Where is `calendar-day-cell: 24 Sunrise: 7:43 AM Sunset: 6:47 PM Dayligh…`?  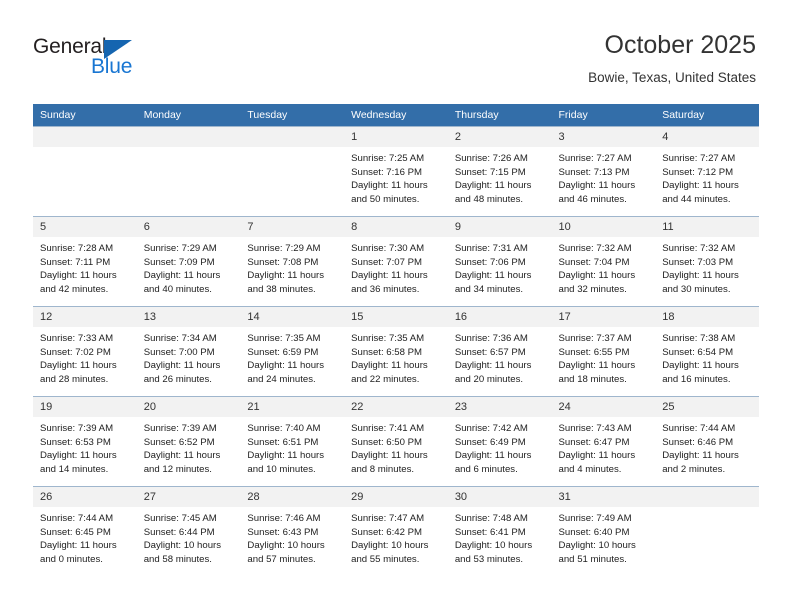 calendar-day-cell: 24 Sunrise: 7:43 AM Sunset: 6:47 PM Dayligh… is located at coordinates (603, 441).